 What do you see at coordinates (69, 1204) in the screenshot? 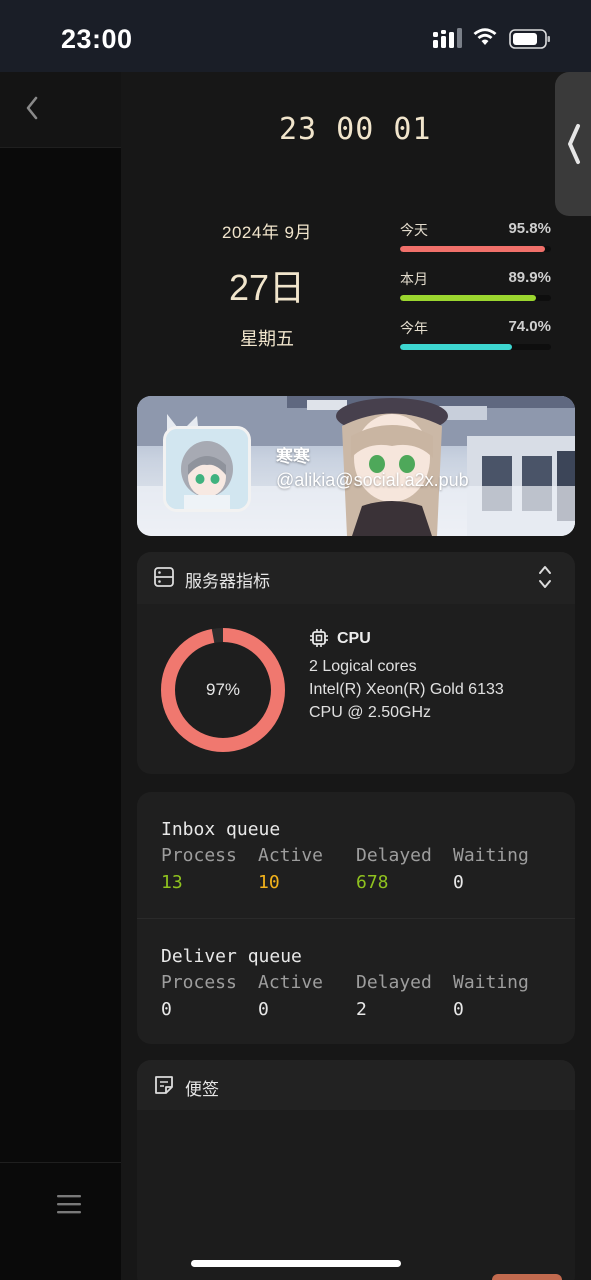
I see `hamburger-menu-icon` at bounding box center [69, 1204].